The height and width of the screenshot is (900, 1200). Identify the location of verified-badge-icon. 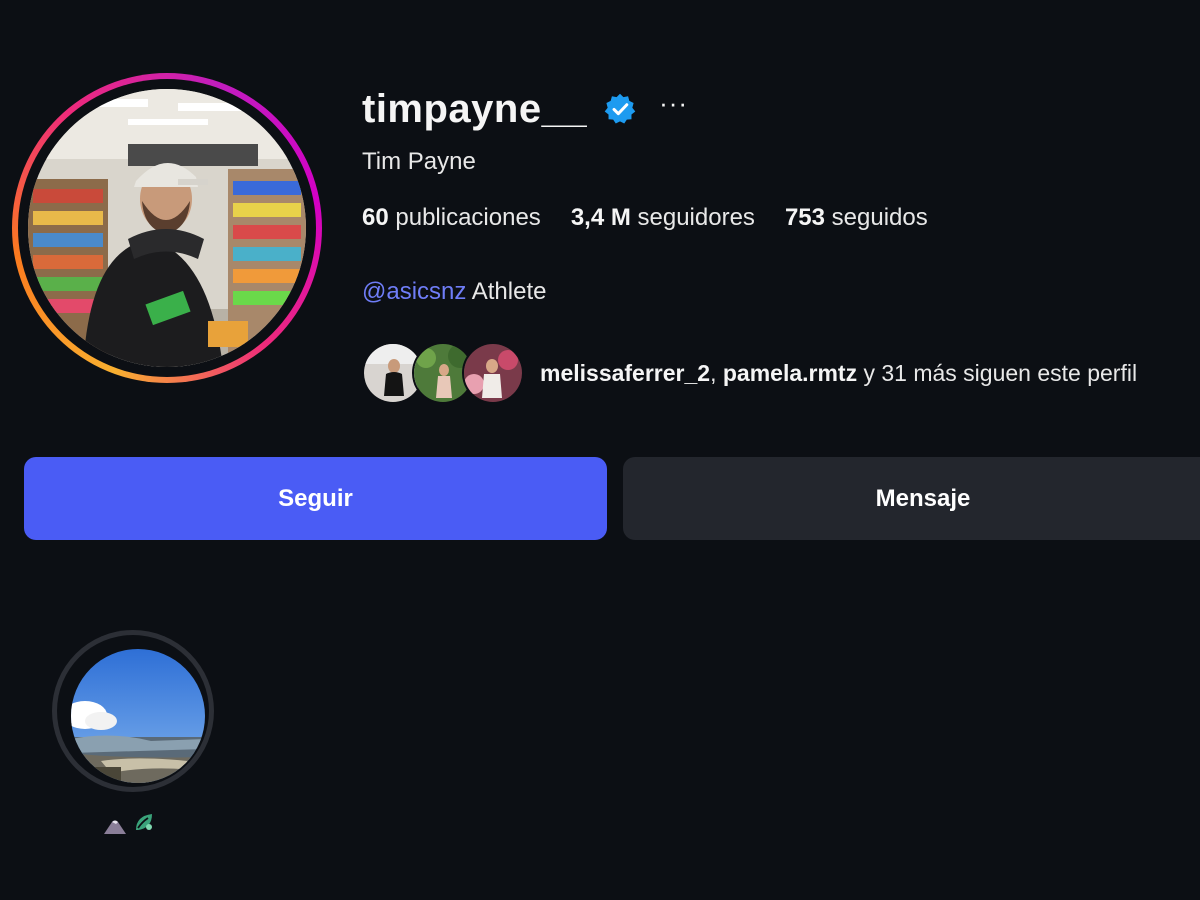
(620, 109).